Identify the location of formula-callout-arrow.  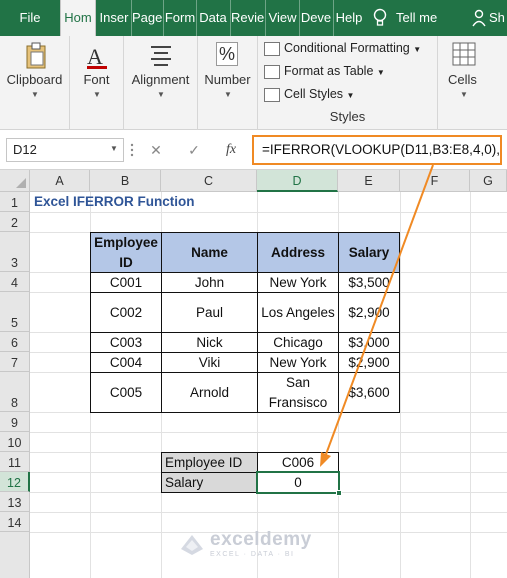
(377, 315).